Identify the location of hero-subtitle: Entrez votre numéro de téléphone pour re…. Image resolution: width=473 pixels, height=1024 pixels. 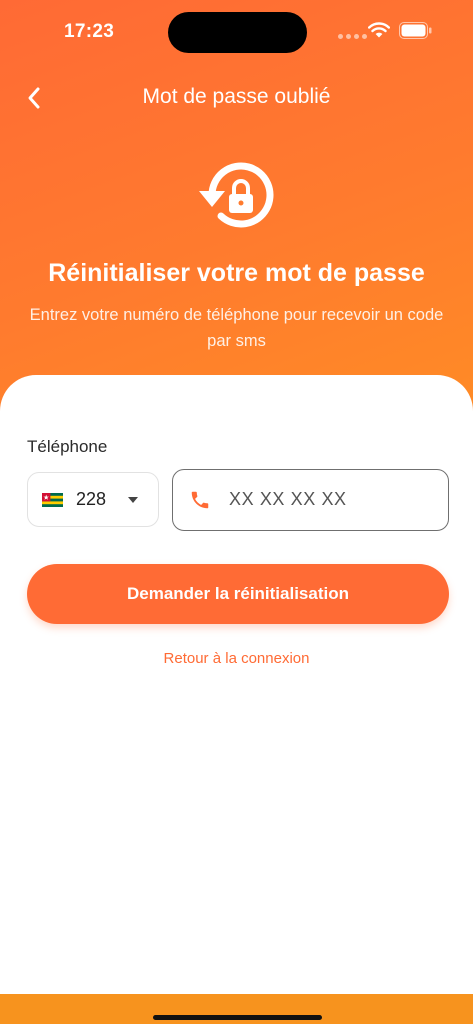
(236, 328).